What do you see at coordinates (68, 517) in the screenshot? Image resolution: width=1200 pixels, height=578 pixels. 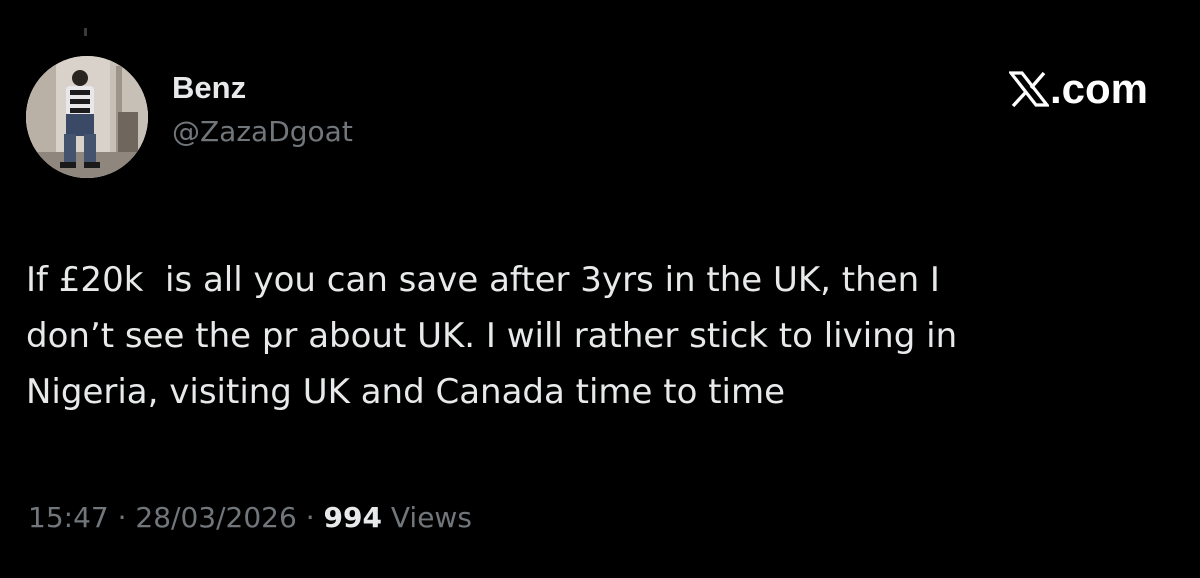 I see `tweet-time: 15:47` at bounding box center [68, 517].